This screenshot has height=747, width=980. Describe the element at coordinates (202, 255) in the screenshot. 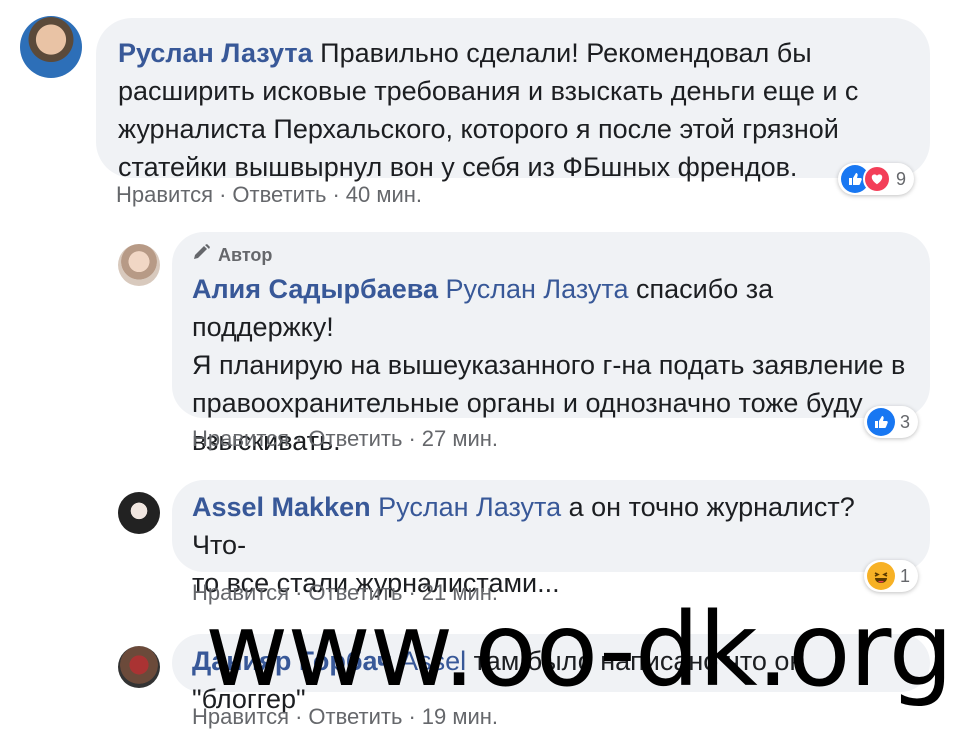

I see `pencil-icon` at that location.